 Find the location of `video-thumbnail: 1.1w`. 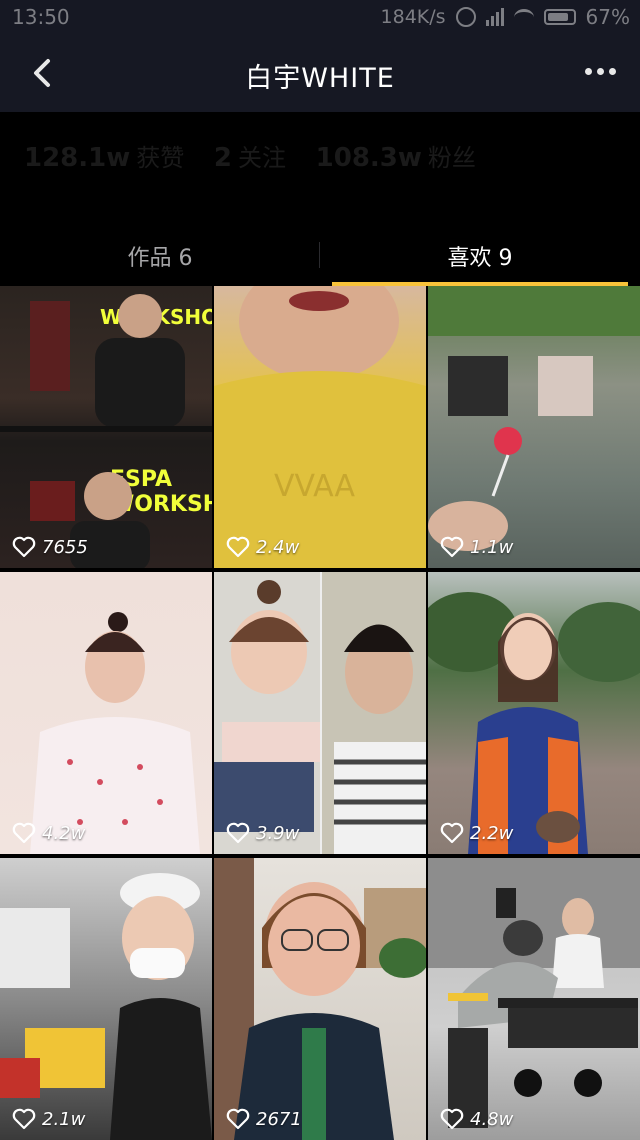

video-thumbnail: 1.1w is located at coordinates (534, 427).